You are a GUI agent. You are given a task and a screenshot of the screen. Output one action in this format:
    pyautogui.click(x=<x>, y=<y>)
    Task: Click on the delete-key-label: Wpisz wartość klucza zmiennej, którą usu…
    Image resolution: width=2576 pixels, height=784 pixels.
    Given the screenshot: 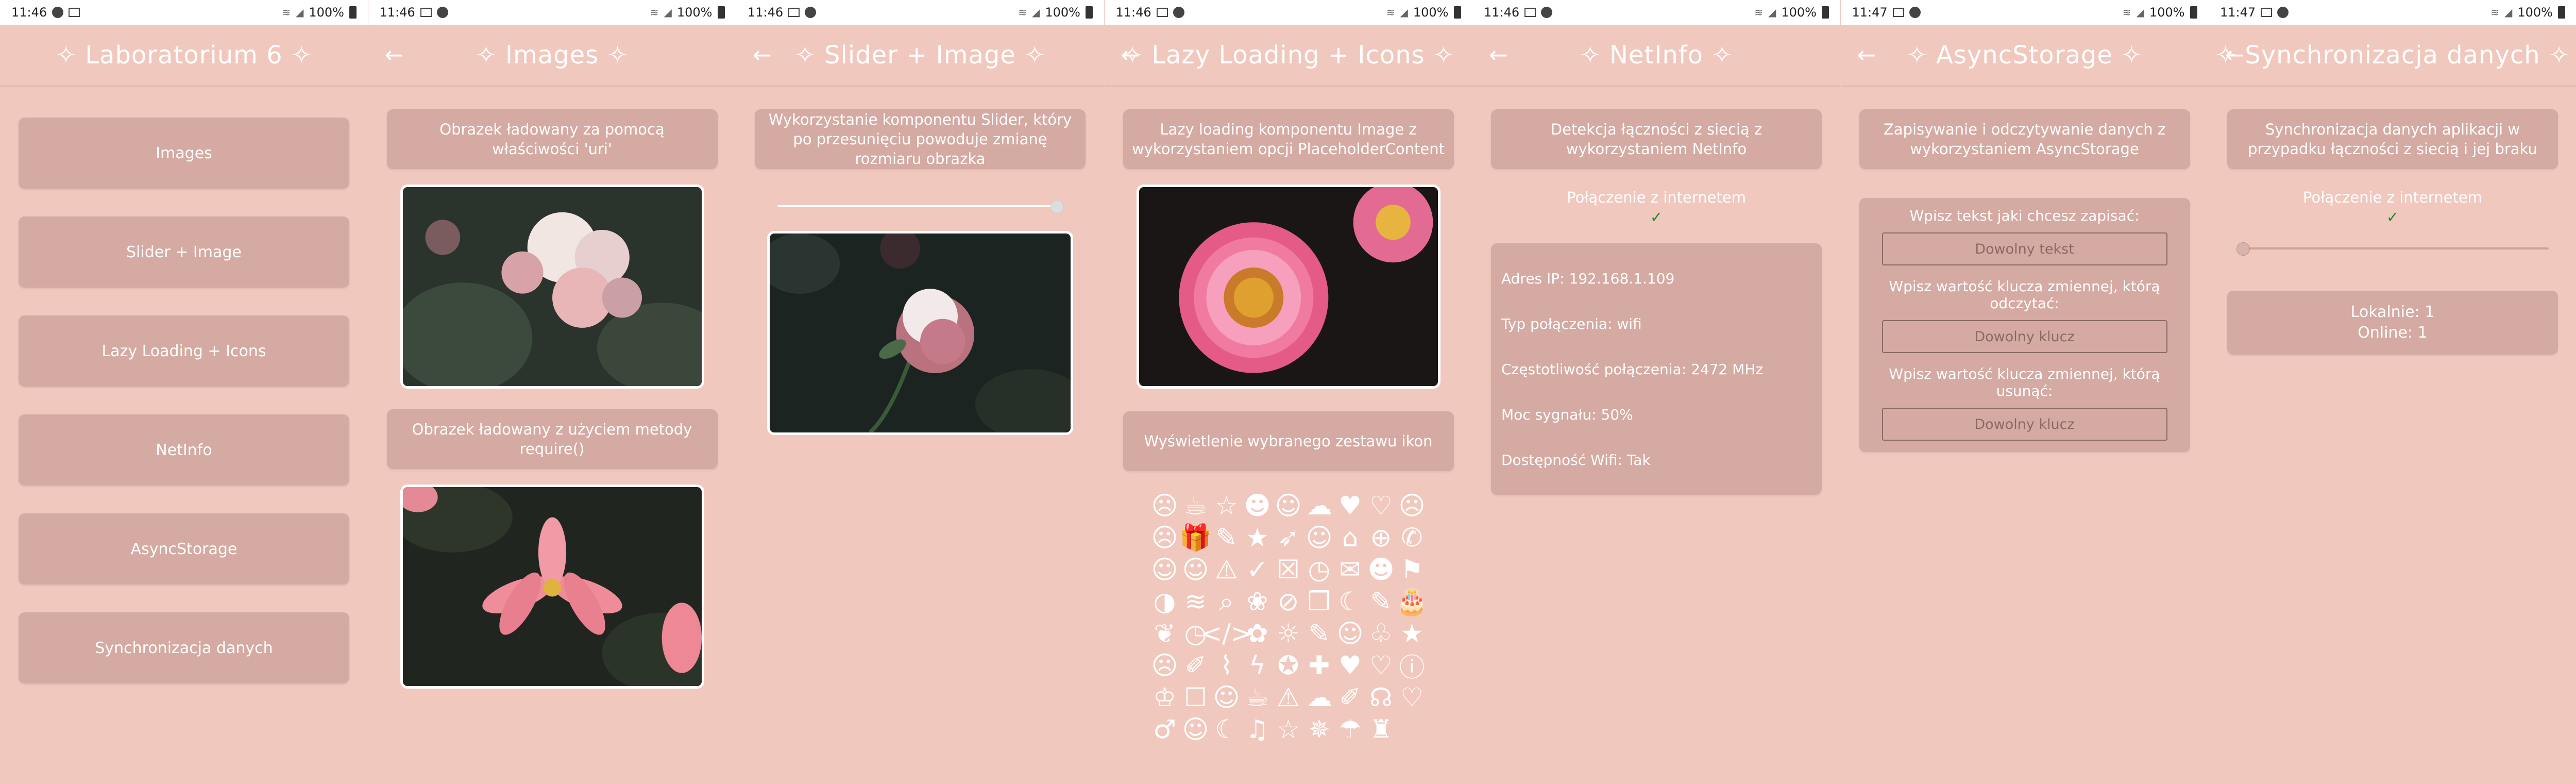 What is the action you would take?
    pyautogui.click(x=2024, y=382)
    